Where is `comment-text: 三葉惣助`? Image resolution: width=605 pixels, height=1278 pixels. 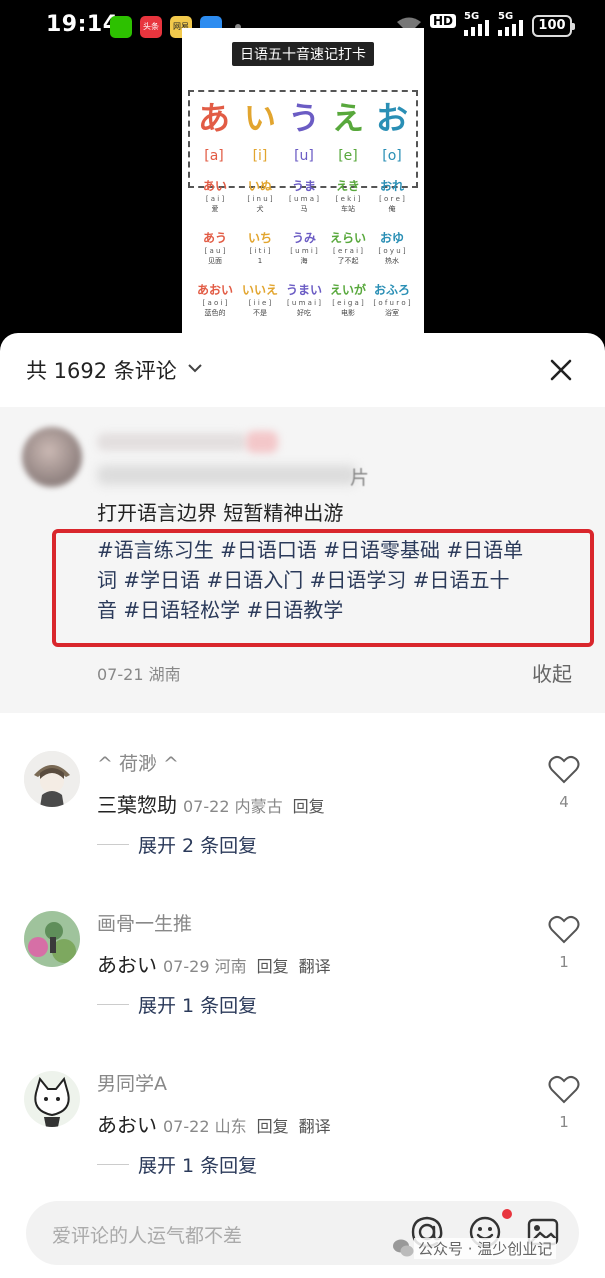 comment-text: 三葉惣助 is located at coordinates (137, 805).